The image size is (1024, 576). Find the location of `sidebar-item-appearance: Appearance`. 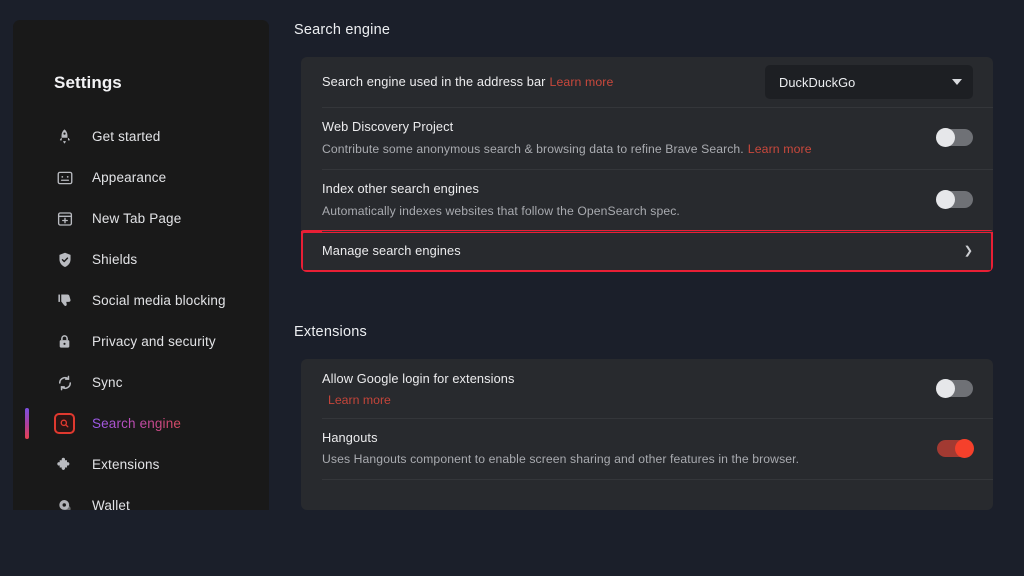

sidebar-item-appearance: Appearance is located at coordinates (141, 177).